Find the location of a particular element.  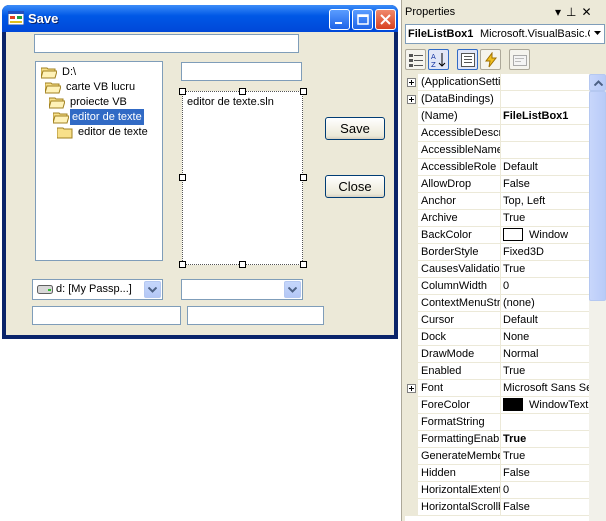

events-button is located at coordinates (490, 59).